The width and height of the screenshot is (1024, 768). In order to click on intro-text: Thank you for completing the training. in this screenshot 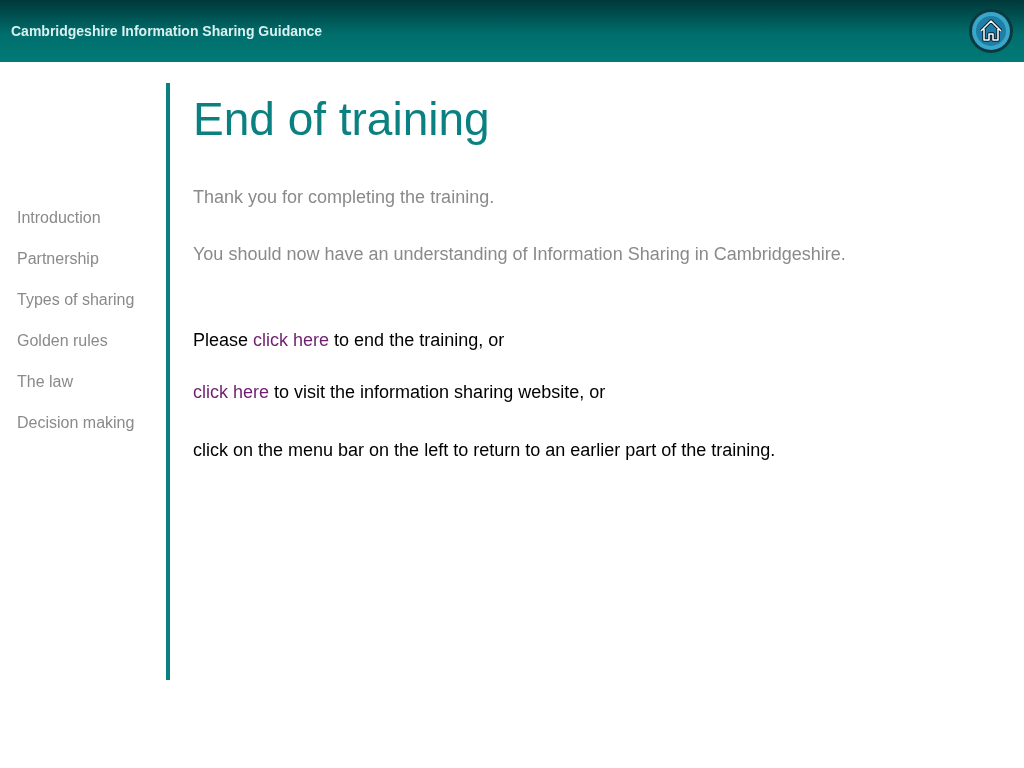, I will do `click(344, 197)`.